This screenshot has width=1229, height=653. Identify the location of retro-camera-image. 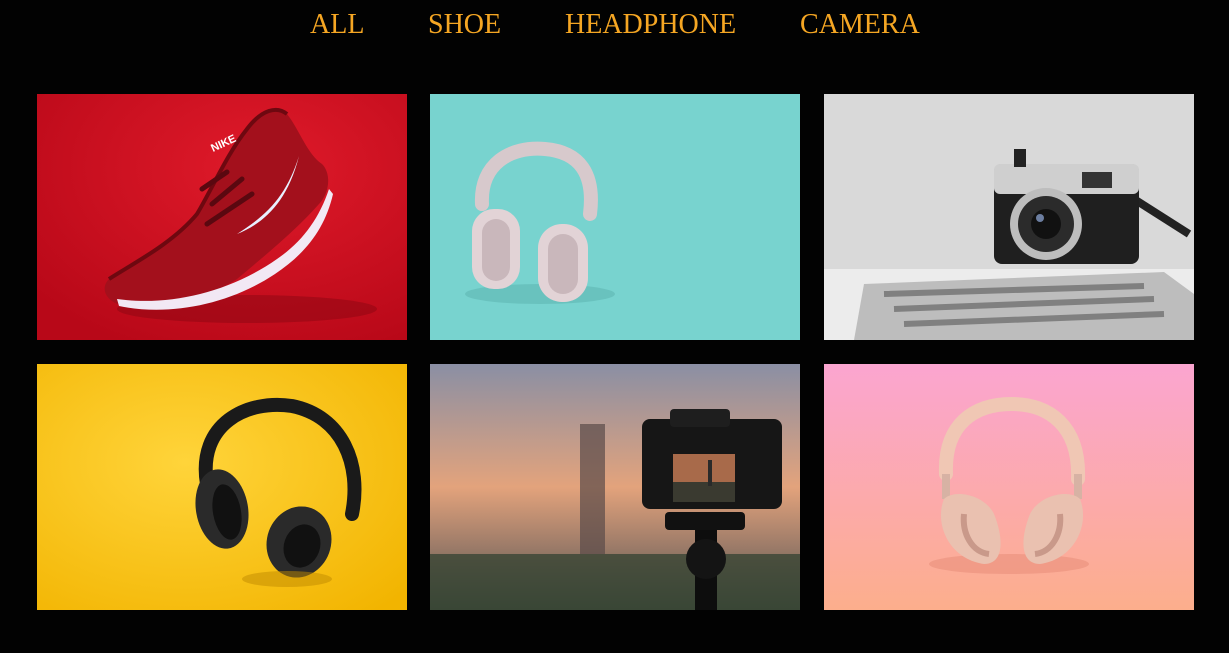
(1009, 217).